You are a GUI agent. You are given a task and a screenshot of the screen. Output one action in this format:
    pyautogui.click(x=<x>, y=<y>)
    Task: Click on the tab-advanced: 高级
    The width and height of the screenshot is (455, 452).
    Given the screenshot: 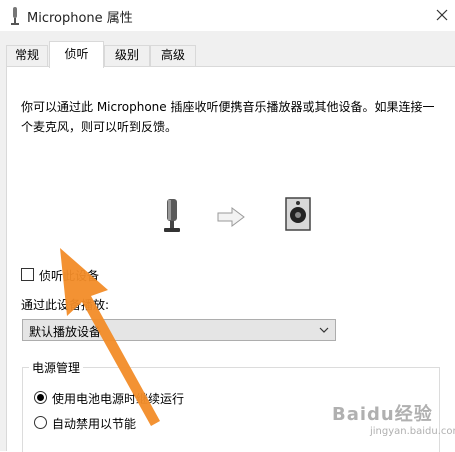 What is the action you would take?
    pyautogui.click(x=173, y=55)
    